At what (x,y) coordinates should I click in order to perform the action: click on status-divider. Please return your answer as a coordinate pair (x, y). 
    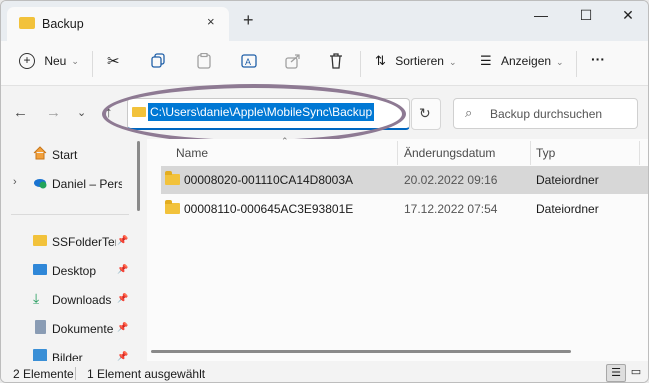
    Looking at the image, I should click on (75, 373).